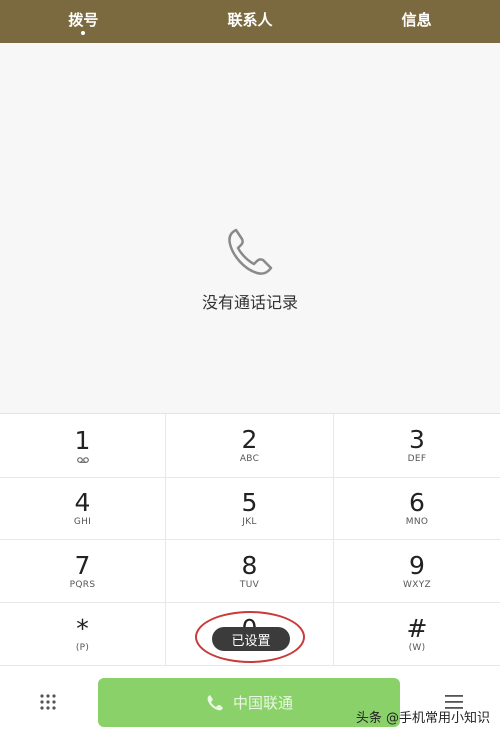 This screenshot has width=500, height=739. What do you see at coordinates (422, 718) in the screenshot?
I see `watermark: 头条 @手机常用小知识` at bounding box center [422, 718].